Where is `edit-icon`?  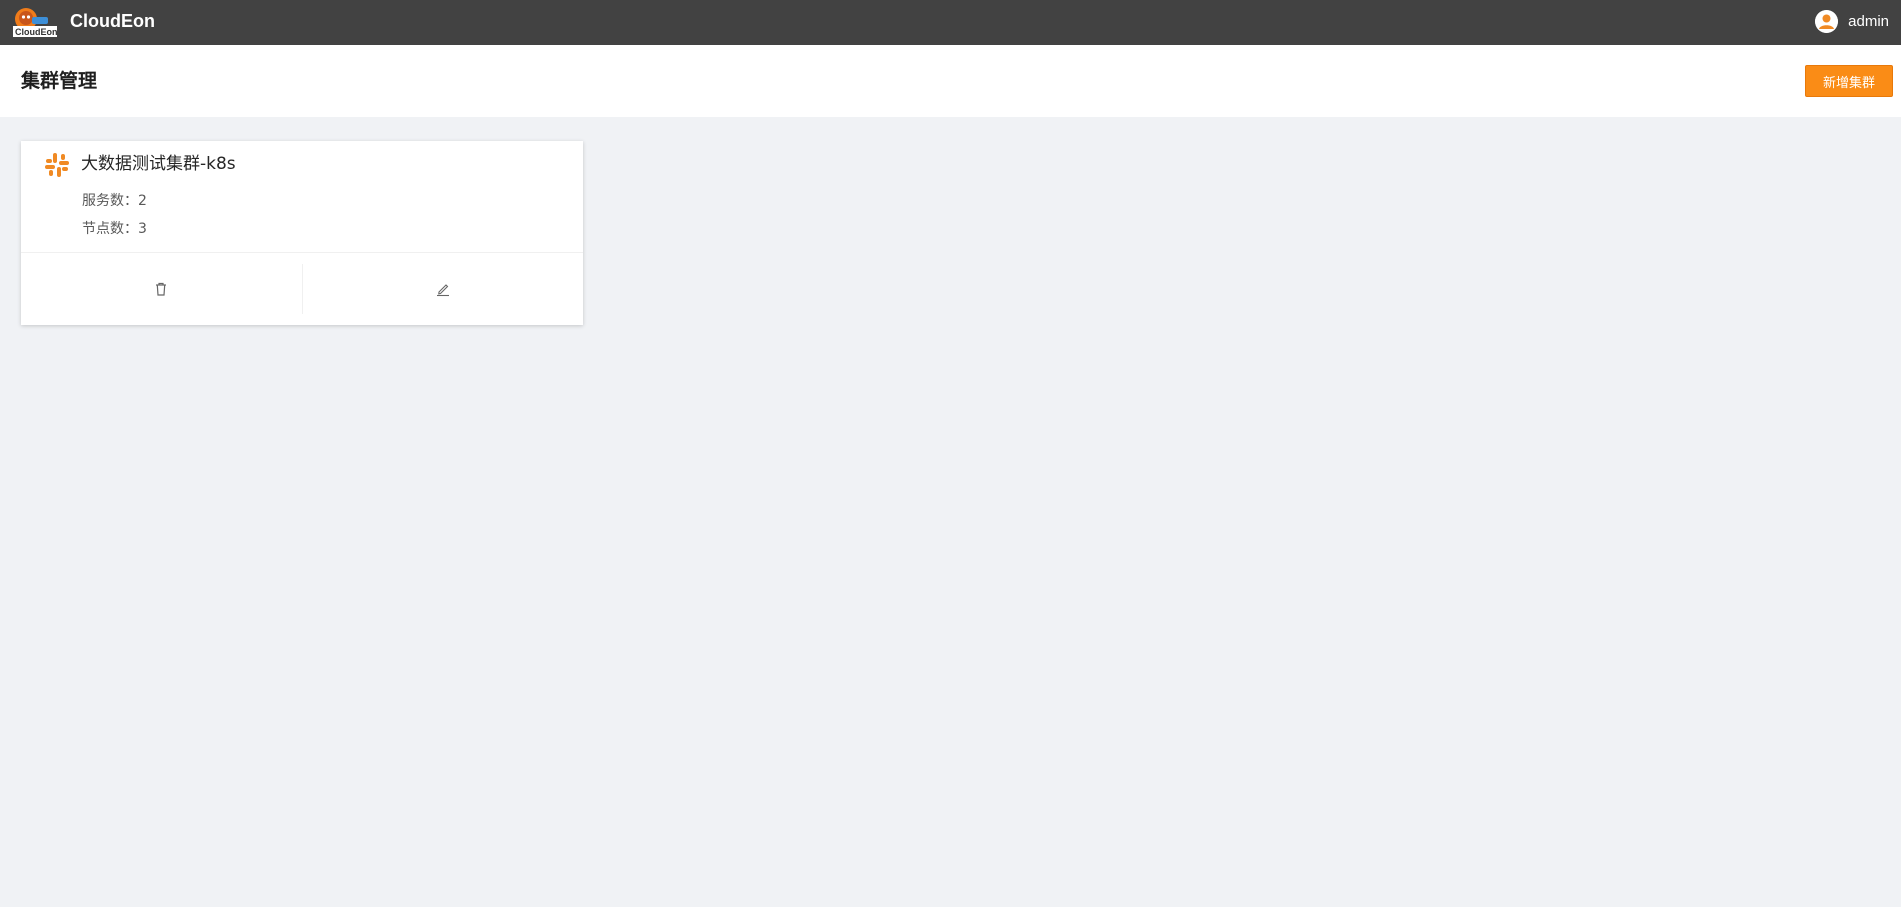 edit-icon is located at coordinates (443, 289).